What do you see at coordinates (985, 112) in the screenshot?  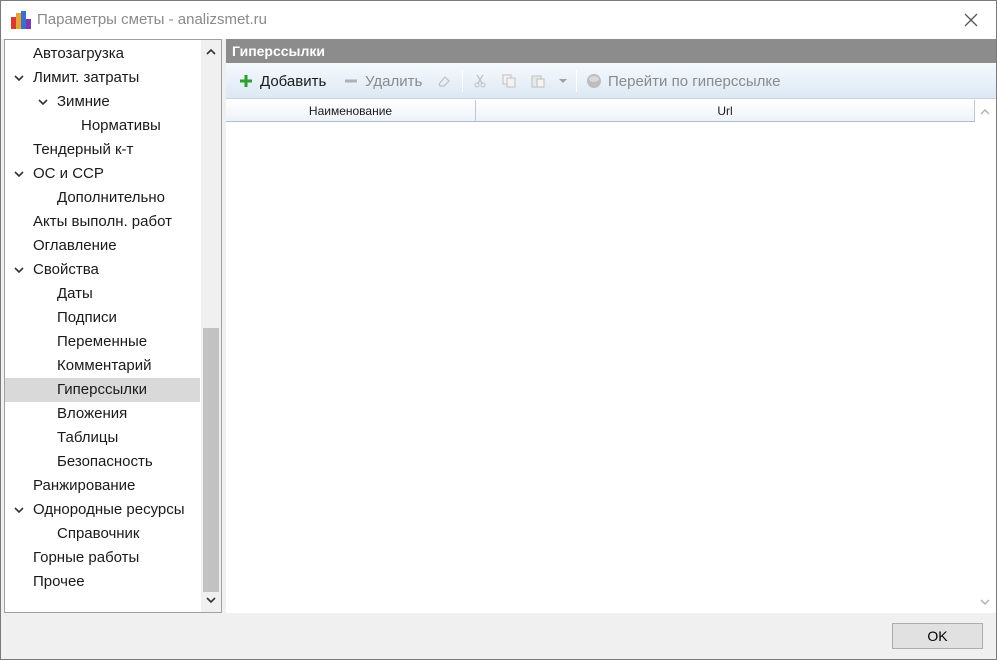 I see `grid-scroll-up-icon` at bounding box center [985, 112].